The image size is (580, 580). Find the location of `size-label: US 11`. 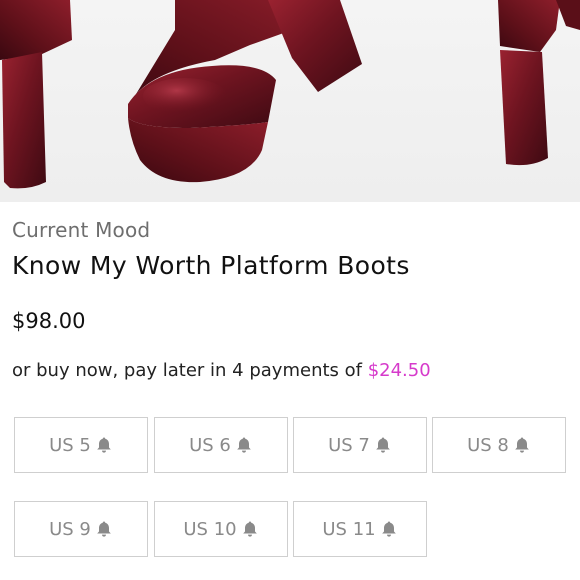

size-label: US 11 is located at coordinates (349, 529).